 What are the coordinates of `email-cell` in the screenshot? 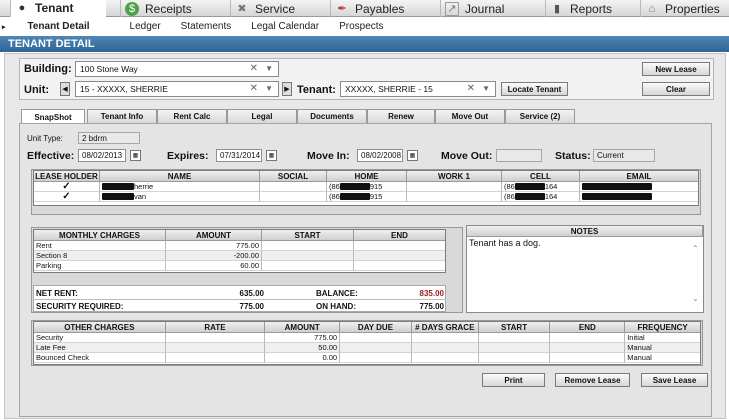 It's located at (639, 197).